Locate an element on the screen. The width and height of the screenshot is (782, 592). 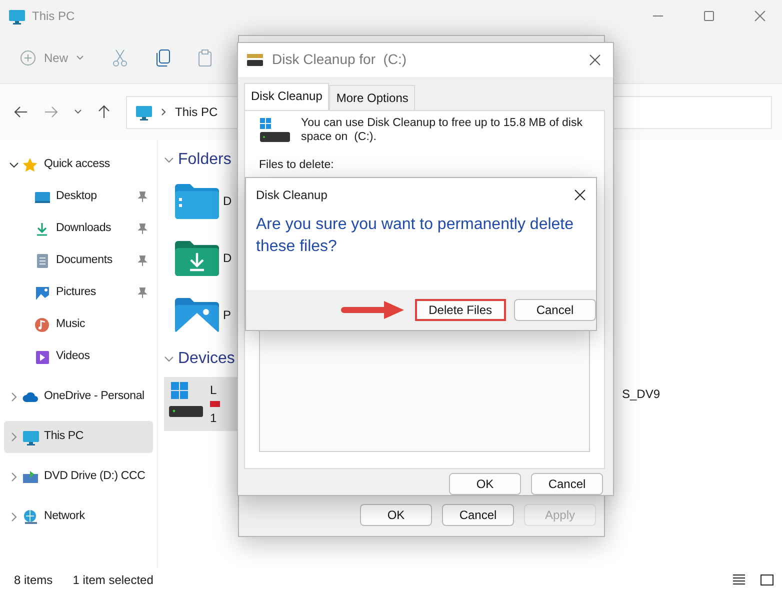
sidebar-item: Videos is located at coordinates (78, 357).